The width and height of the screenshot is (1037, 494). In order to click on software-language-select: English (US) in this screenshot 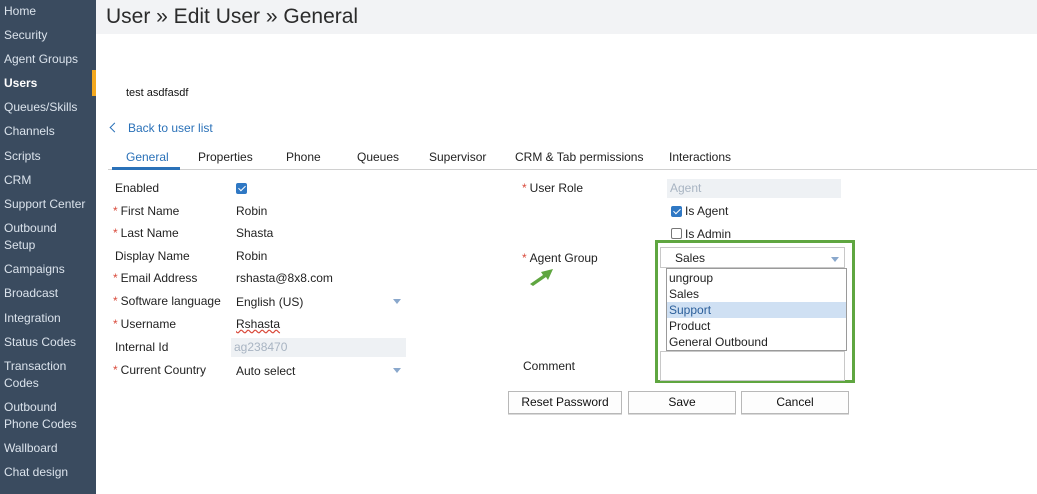, I will do `click(269, 302)`.